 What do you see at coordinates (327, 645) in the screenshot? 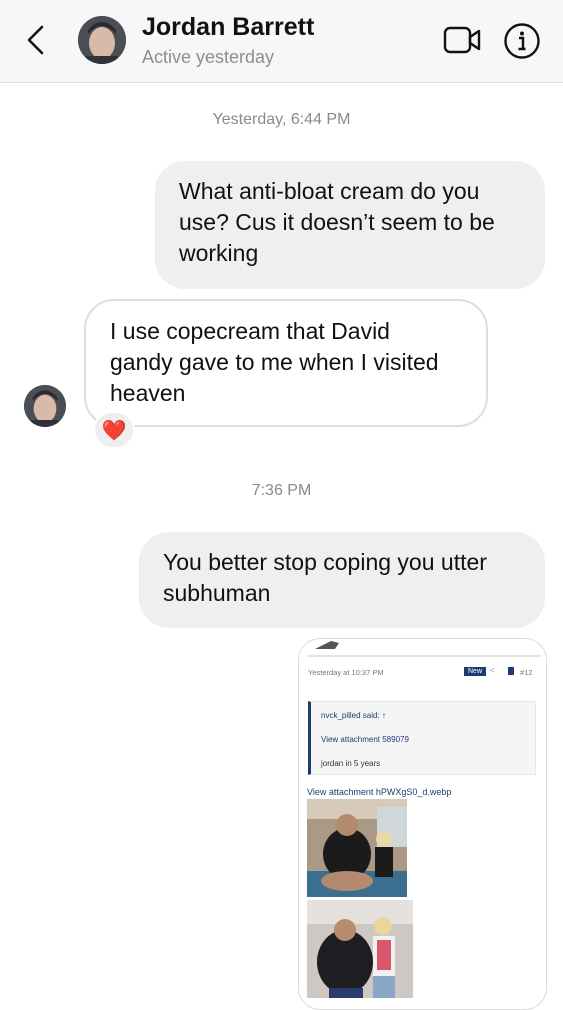
I see `image-corner-fragment` at bounding box center [327, 645].